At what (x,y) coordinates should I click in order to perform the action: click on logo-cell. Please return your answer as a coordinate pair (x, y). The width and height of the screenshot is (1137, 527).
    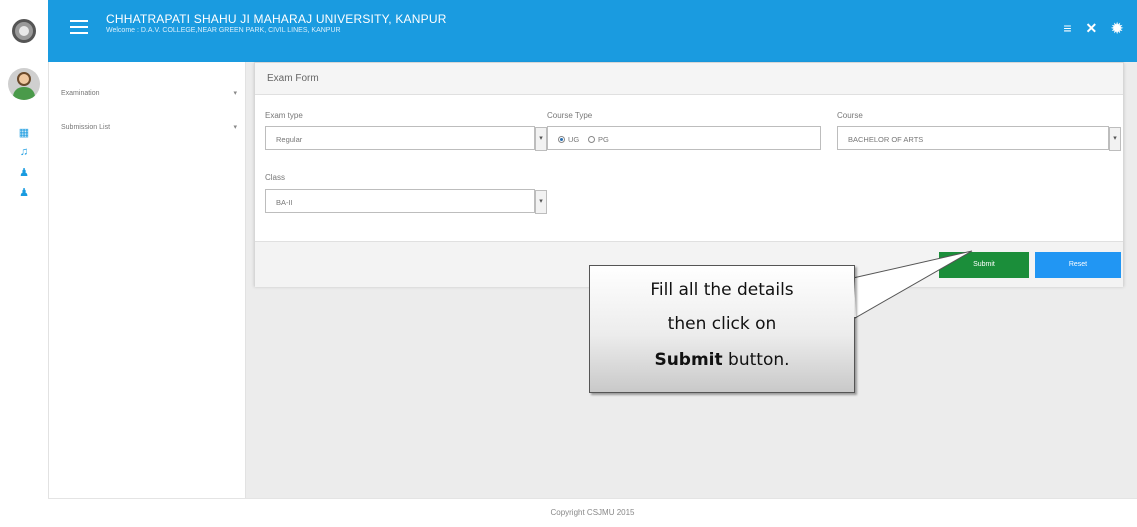
    Looking at the image, I should click on (24, 31).